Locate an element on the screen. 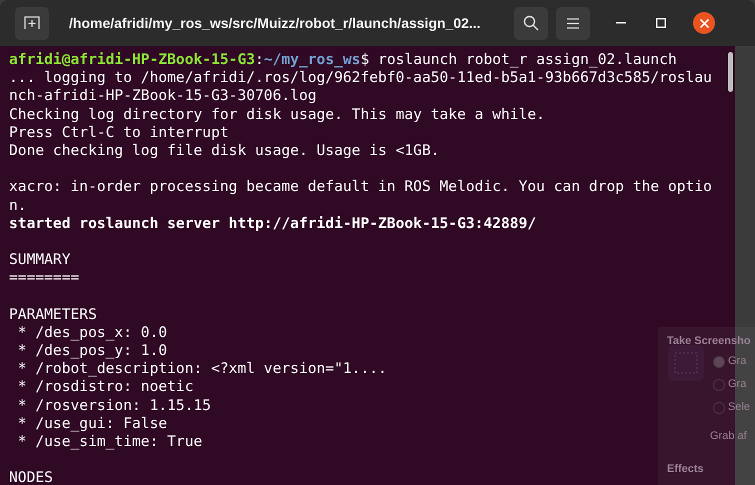  close-icon is located at coordinates (704, 23).